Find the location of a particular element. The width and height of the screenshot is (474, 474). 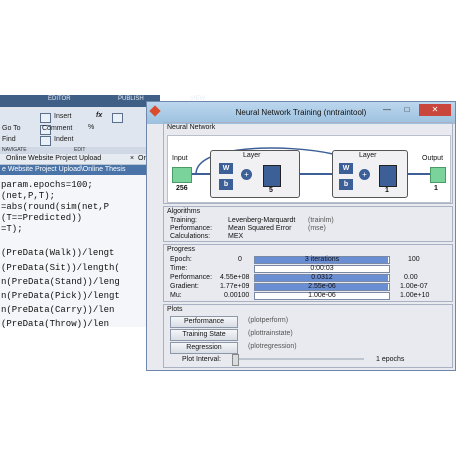

tab-publish: PUBLISH is located at coordinates (131, 99).